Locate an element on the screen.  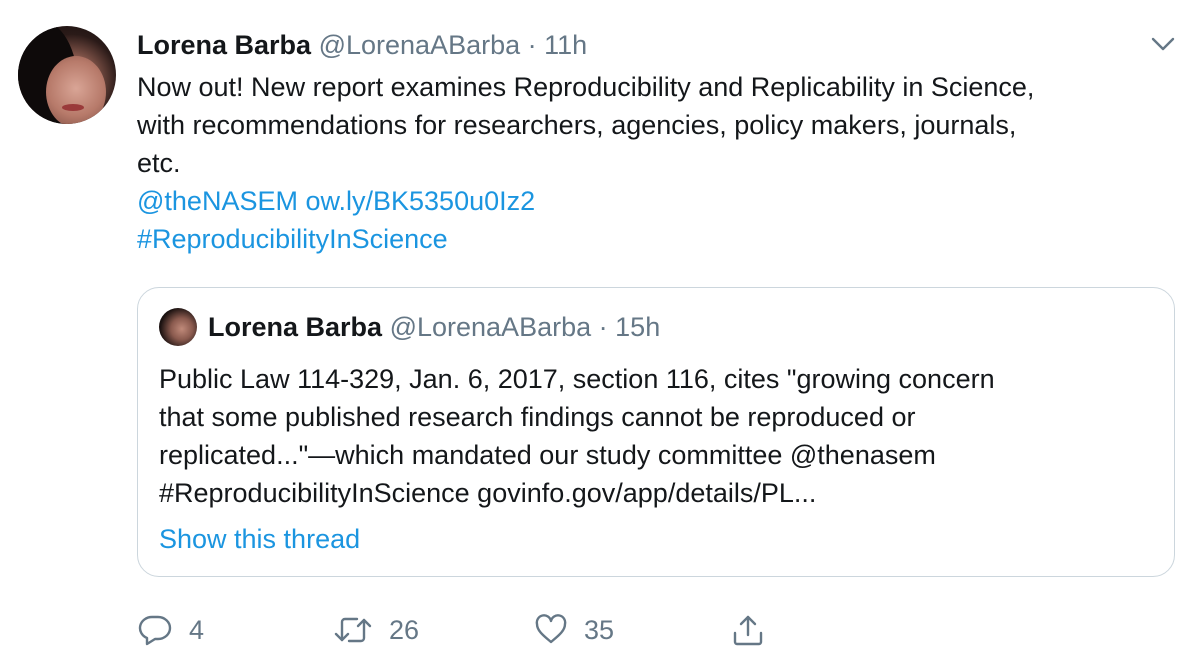
action-bar: 4 26 35 is located at coordinates (467, 630).